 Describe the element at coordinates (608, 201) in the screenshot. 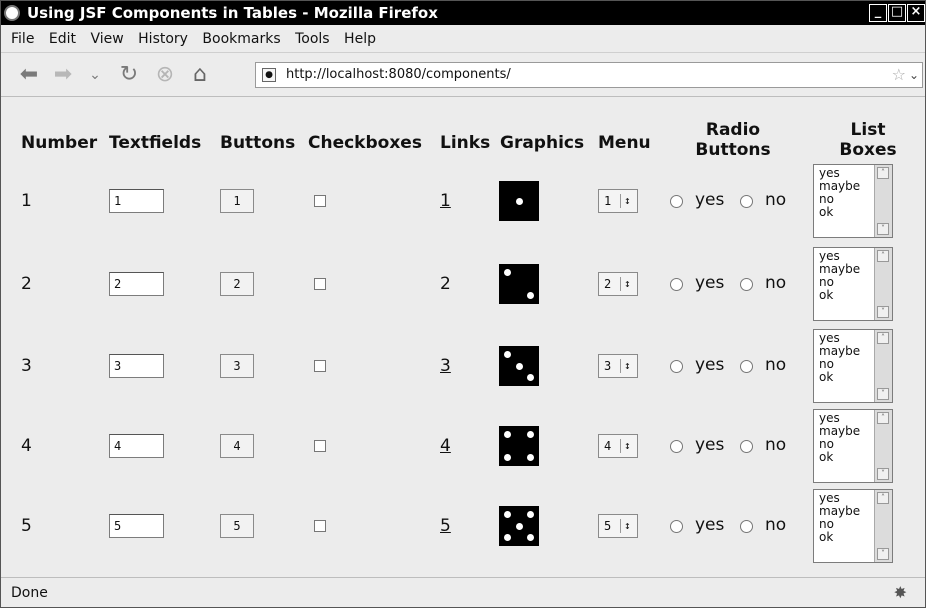

I see `menu-select-value: 1` at that location.